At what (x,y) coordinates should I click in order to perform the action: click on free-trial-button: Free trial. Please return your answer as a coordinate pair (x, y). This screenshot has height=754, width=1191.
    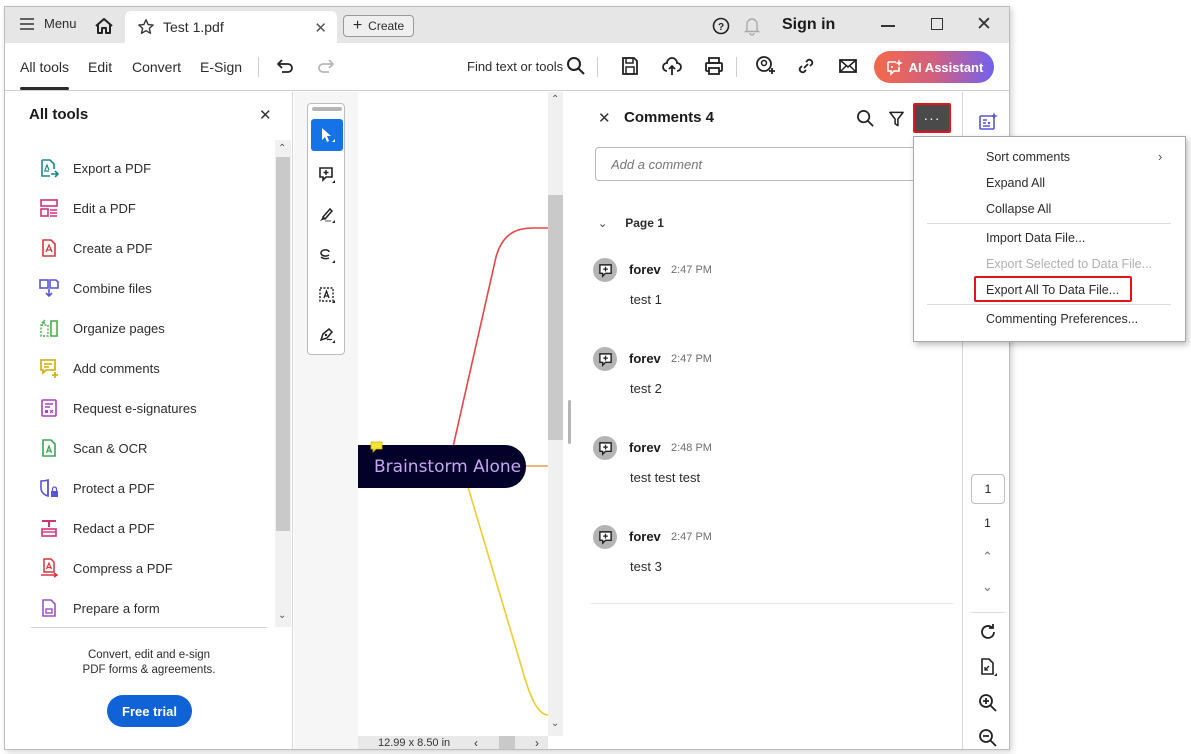
    Looking at the image, I should click on (149, 711).